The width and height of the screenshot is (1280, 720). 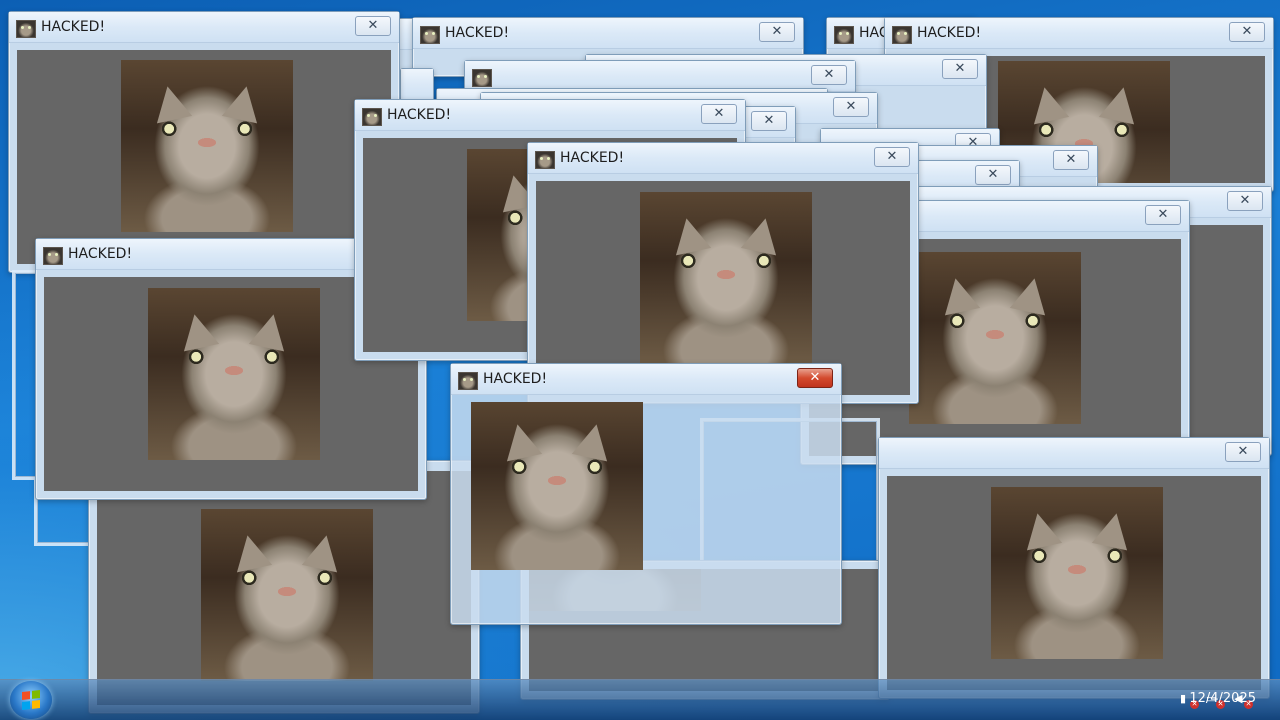 I want to click on start-button, so click(x=31, y=700).